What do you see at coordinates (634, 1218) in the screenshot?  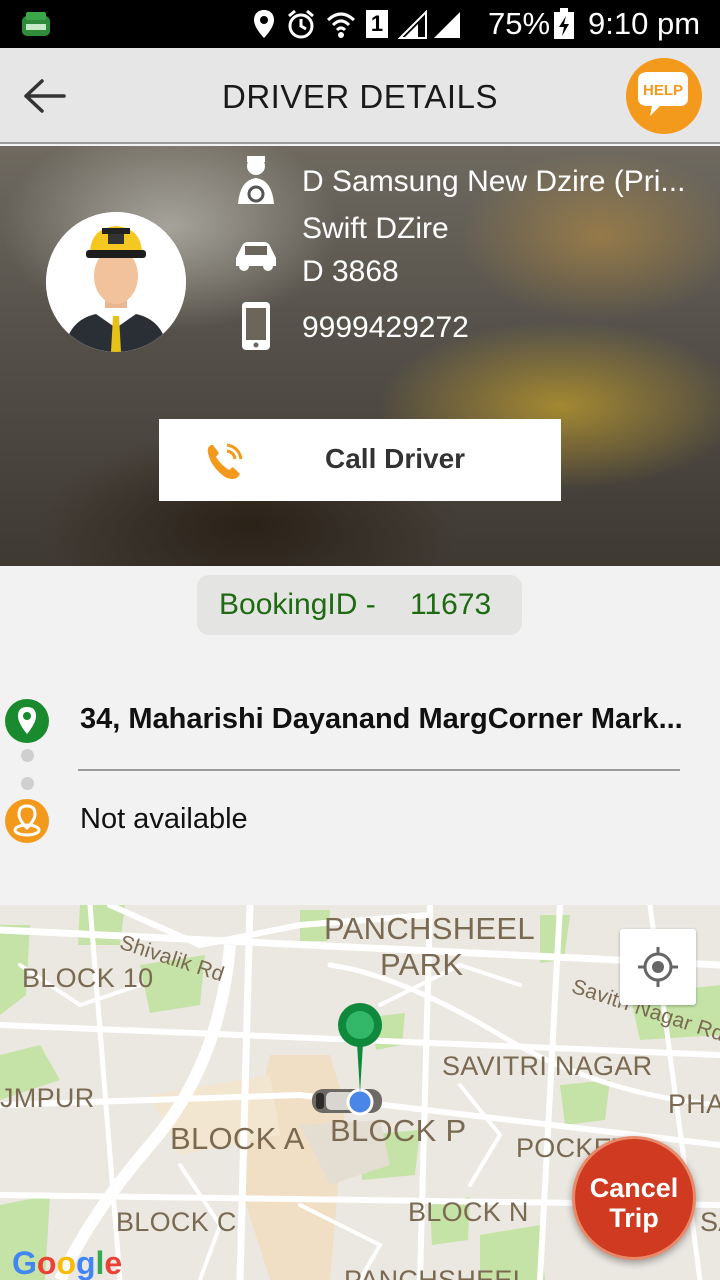 I see `cancel-trip-label-2: Trip` at bounding box center [634, 1218].